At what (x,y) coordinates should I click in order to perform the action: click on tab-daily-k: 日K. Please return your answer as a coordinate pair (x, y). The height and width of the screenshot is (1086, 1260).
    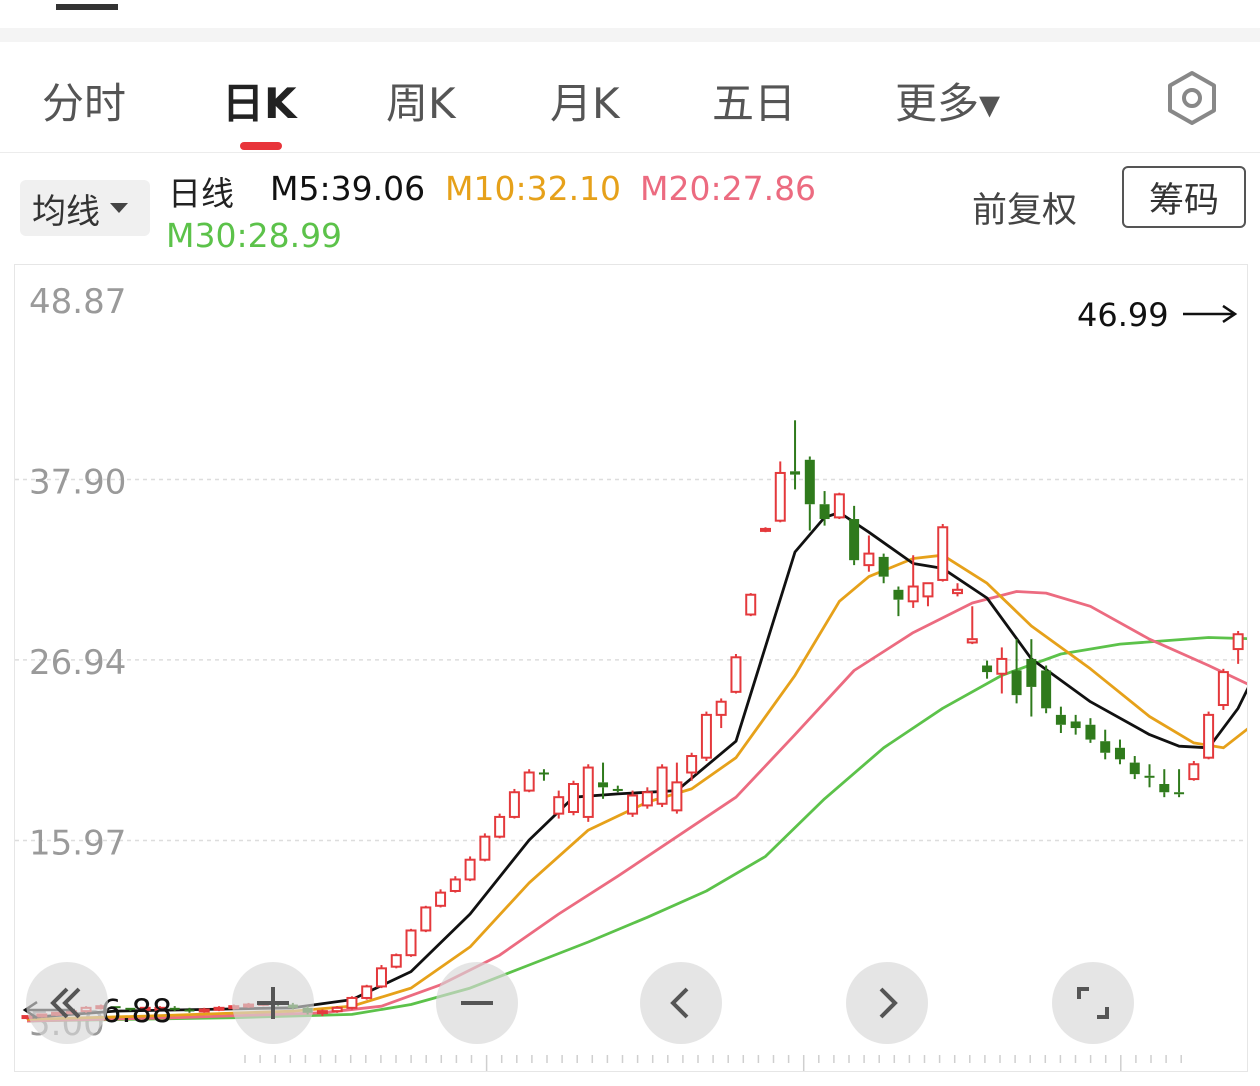
    Looking at the image, I should click on (259, 100).